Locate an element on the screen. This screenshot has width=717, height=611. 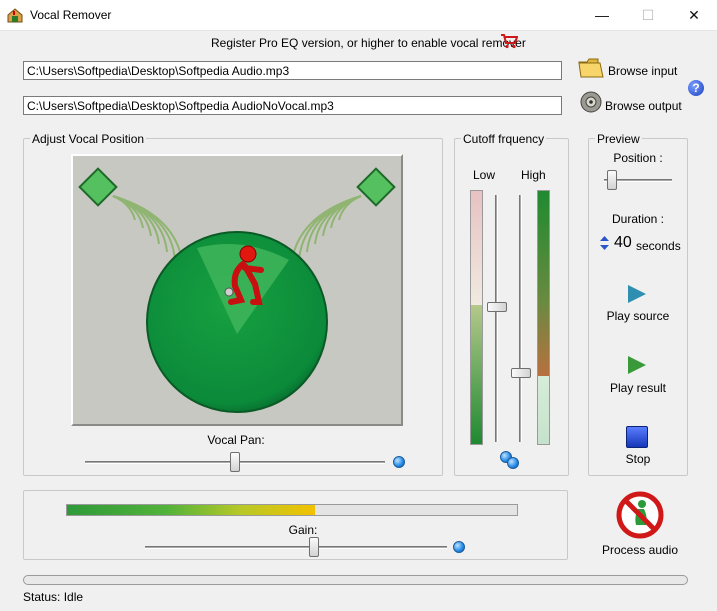
window-title: Vocal Remover is located at coordinates (71, 15).